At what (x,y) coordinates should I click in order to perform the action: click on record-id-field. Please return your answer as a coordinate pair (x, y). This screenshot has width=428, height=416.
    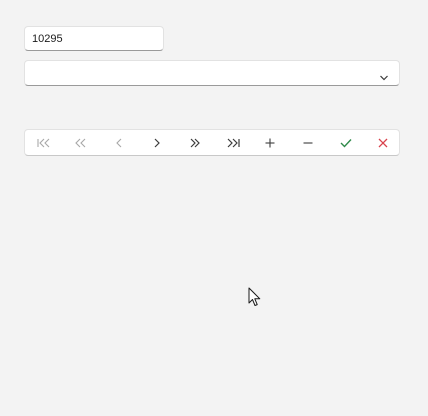
    Looking at the image, I should click on (94, 38).